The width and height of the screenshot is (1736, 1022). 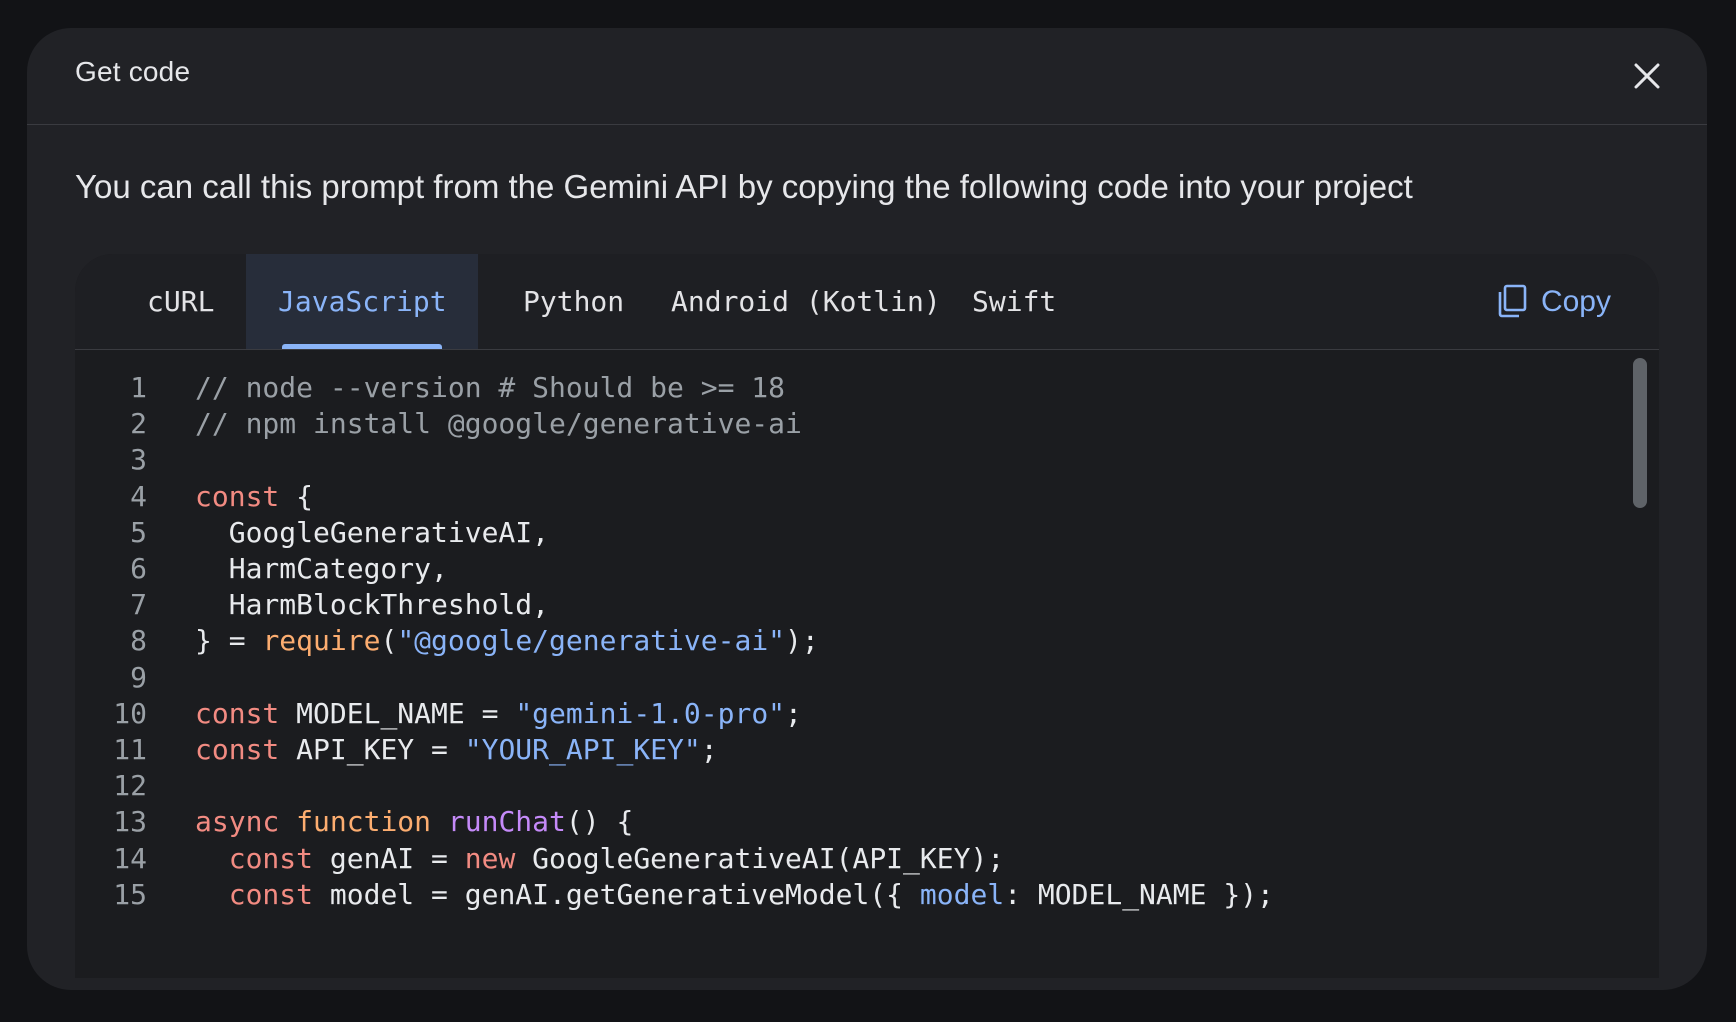 What do you see at coordinates (321, 641) in the screenshot?
I see `code-token: require` at bounding box center [321, 641].